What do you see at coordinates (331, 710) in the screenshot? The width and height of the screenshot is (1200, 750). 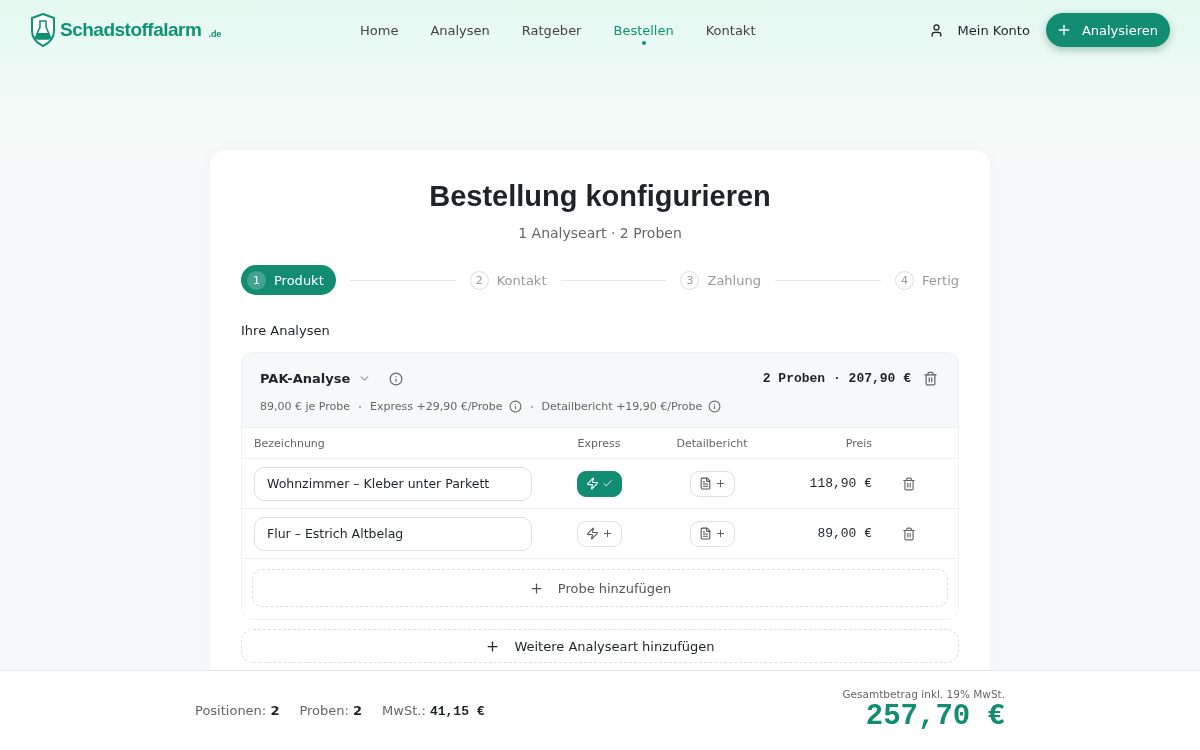 I see `footer-stat: Proben: 2` at bounding box center [331, 710].